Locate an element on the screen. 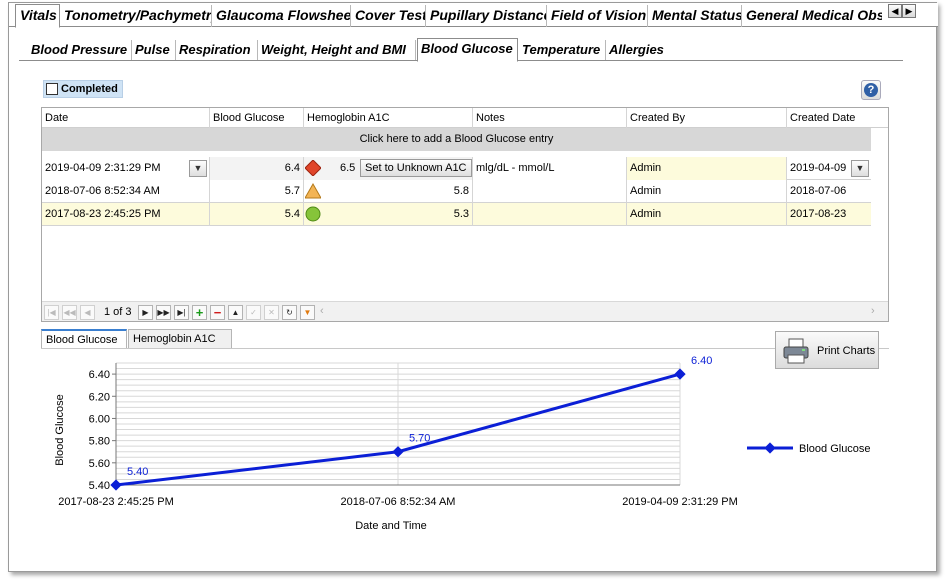  data-label: 5.70 is located at coordinates (419, 439).